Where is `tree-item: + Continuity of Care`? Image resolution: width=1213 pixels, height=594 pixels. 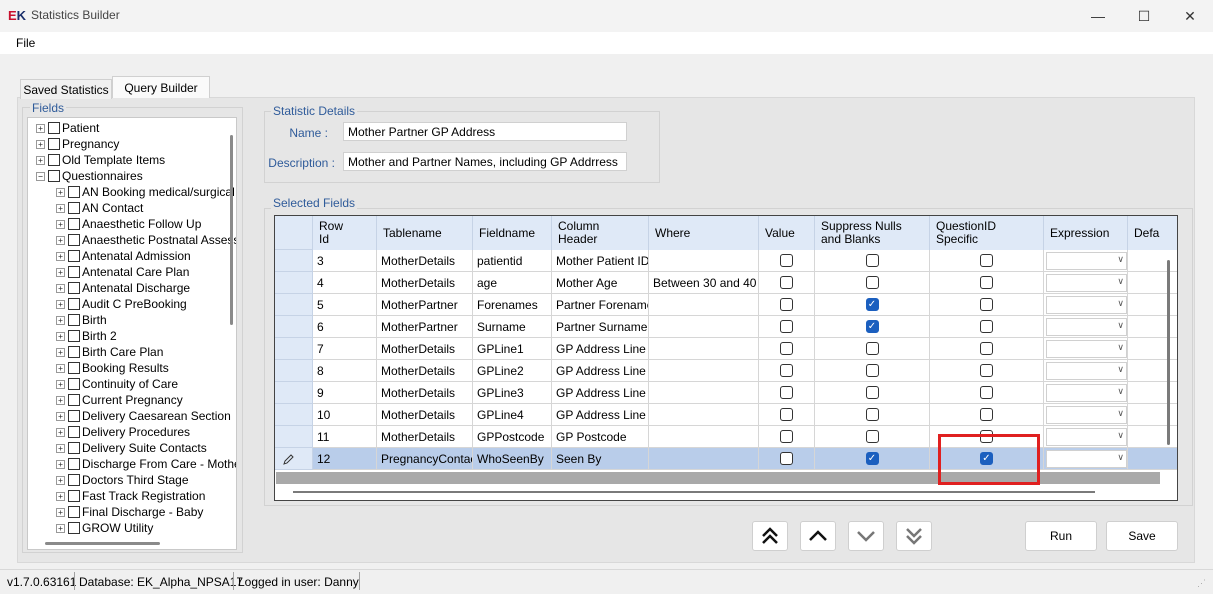 tree-item: + Continuity of Care is located at coordinates (117, 384).